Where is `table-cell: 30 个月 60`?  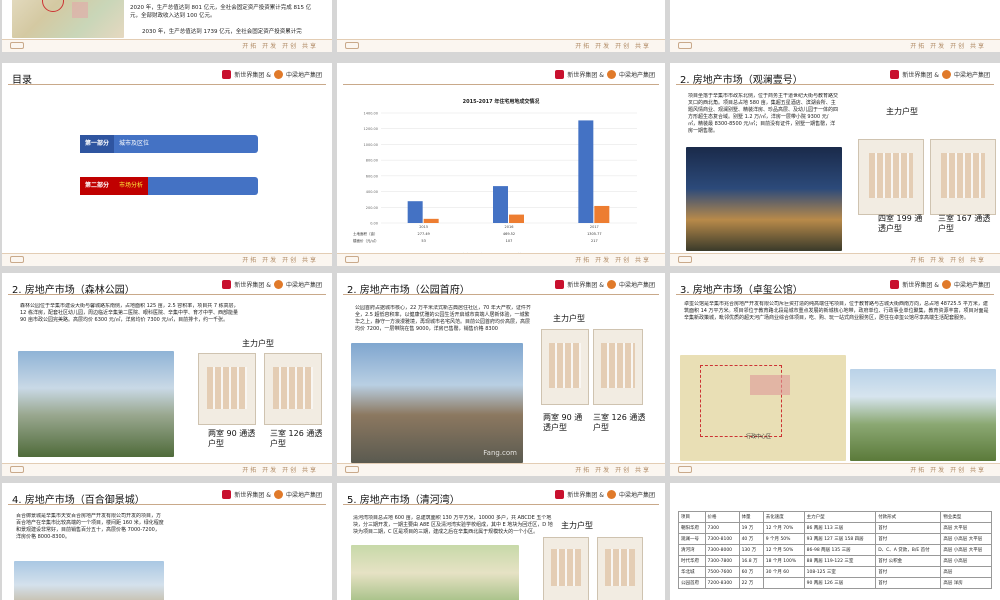 table-cell: 30 个月 60 is located at coordinates (783, 572).